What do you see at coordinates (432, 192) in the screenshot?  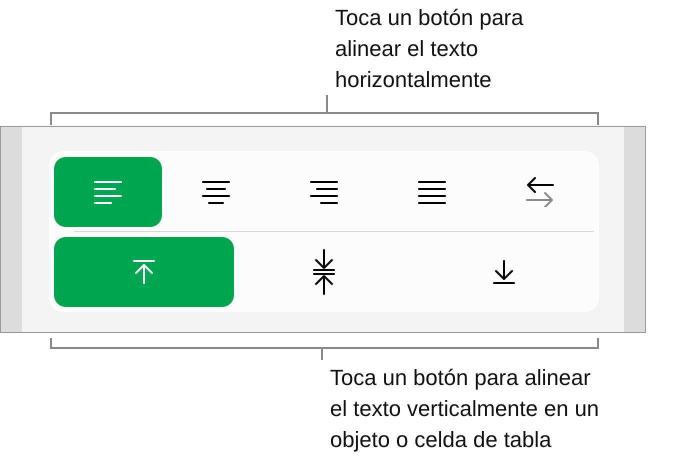 I see `justify-icon` at bounding box center [432, 192].